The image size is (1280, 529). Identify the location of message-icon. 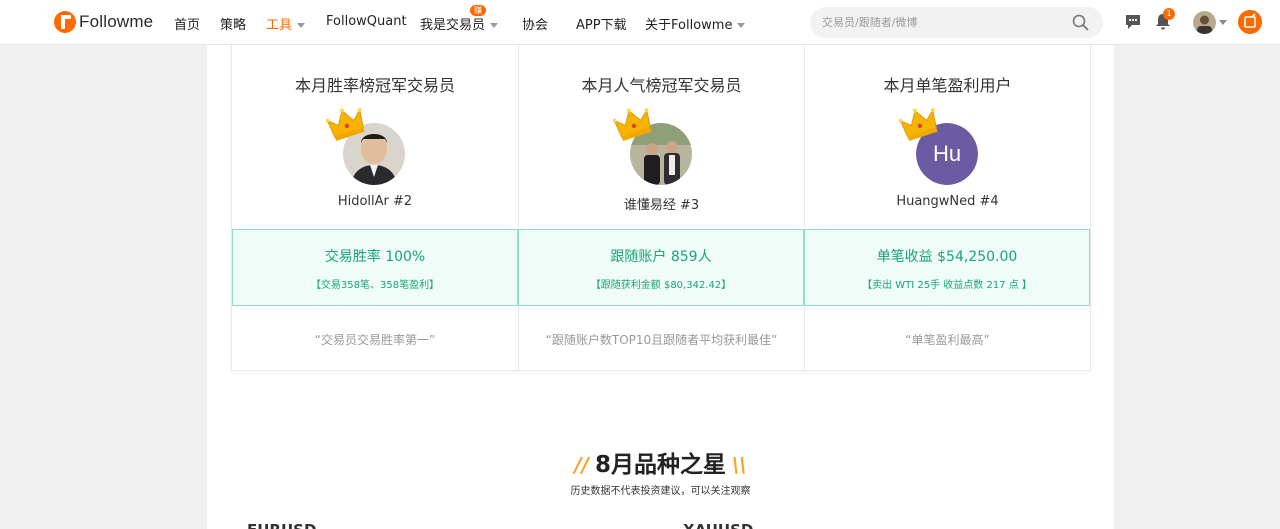
(1133, 22).